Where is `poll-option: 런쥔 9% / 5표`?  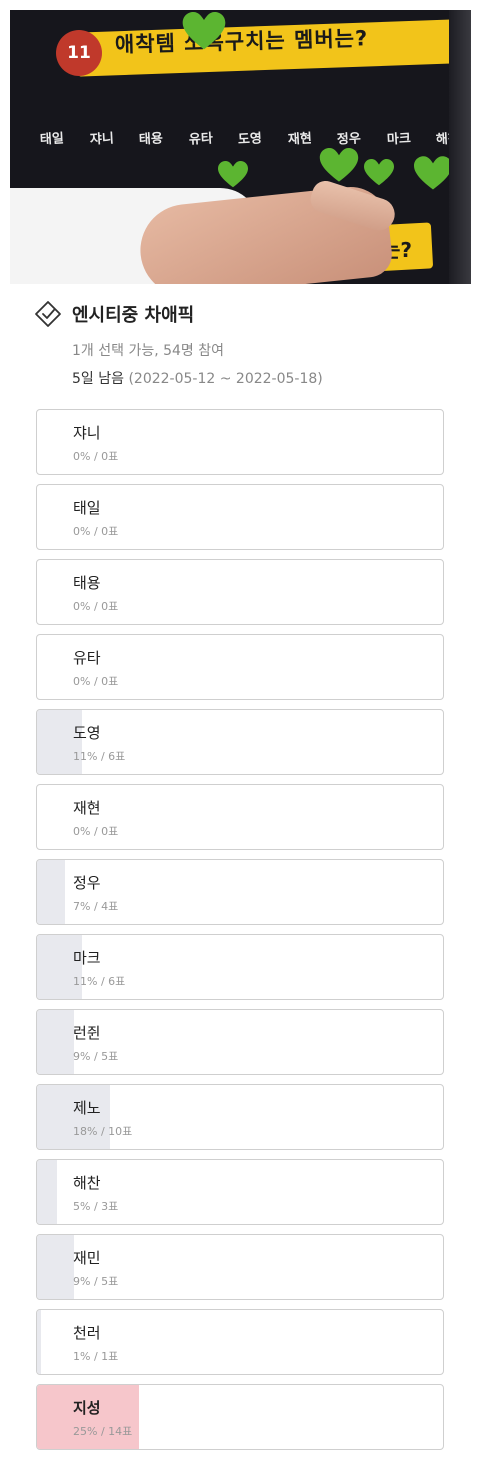 poll-option: 런쥔 9% / 5표 is located at coordinates (240, 1042).